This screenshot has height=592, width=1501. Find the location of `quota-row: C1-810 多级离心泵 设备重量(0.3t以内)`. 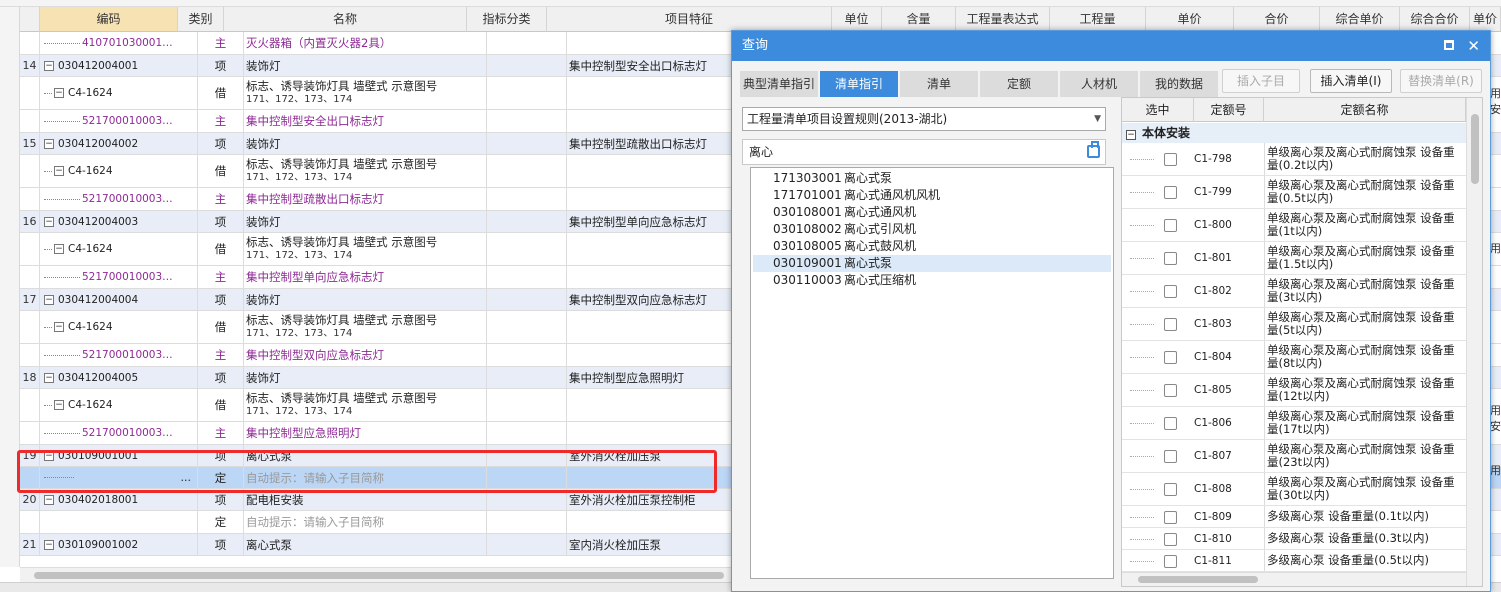

quota-row: C1-810 多级离心泵 设备重量(0.3t以内) is located at coordinates (1294, 539).